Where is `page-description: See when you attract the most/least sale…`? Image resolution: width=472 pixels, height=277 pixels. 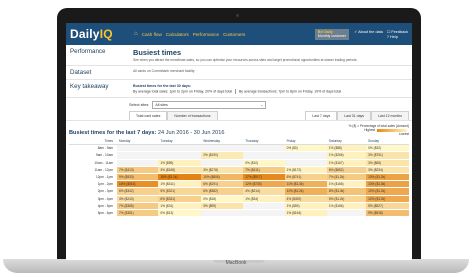 page-description: See when you attract the most/least sale… is located at coordinates (245, 60).